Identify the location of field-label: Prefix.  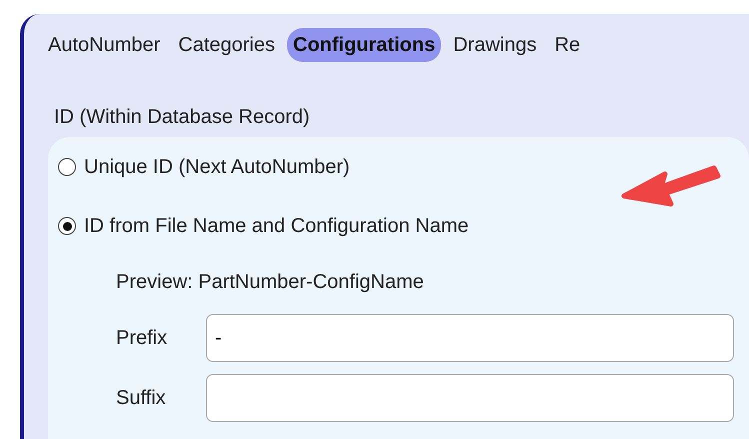
(142, 338).